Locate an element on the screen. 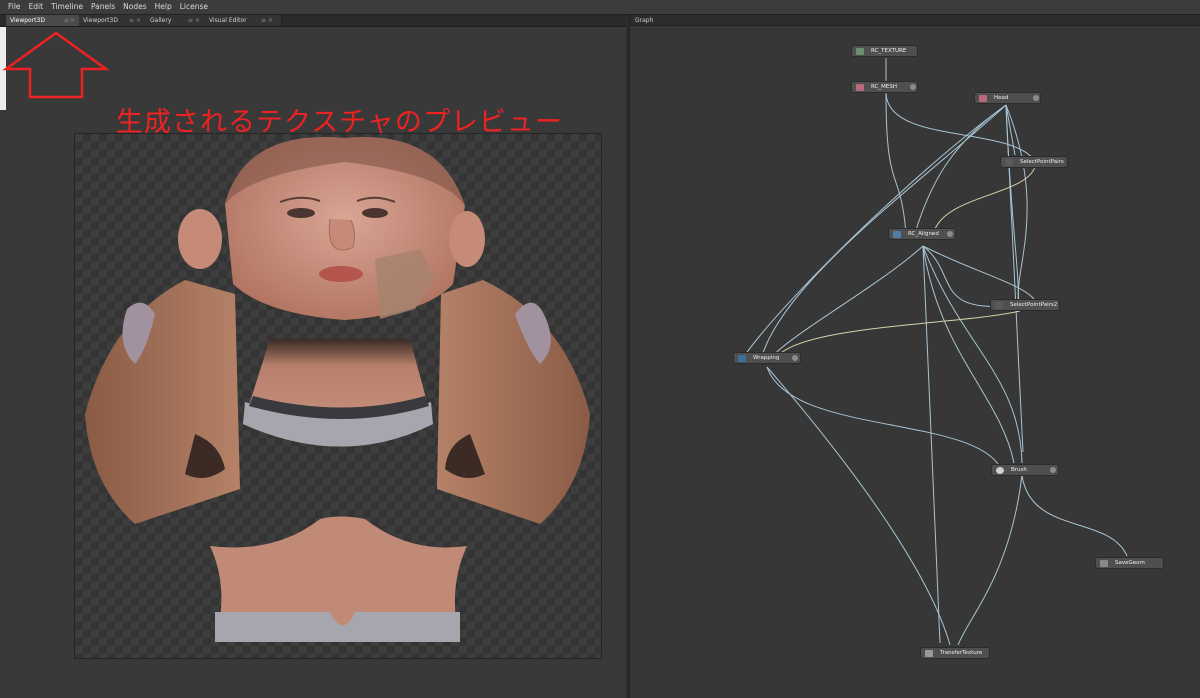  node-save-geom: SaveGeom is located at coordinates (1129, 563).